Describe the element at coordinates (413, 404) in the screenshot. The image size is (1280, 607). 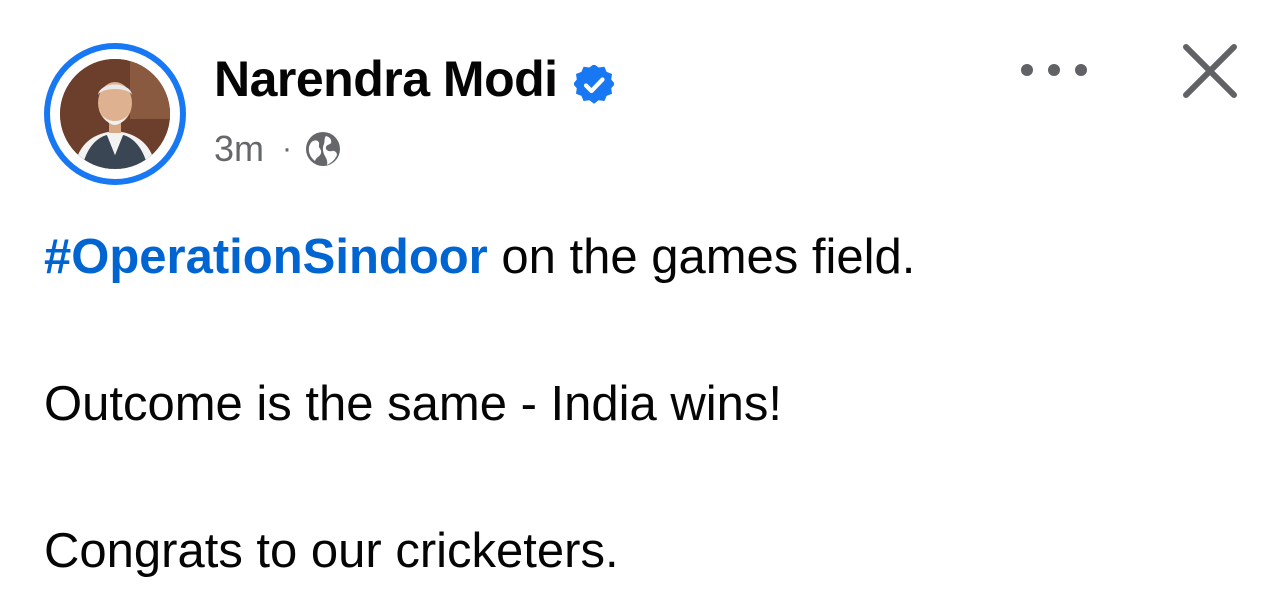
I see `post-line-2: Outcome is the same - India wins!` at that location.